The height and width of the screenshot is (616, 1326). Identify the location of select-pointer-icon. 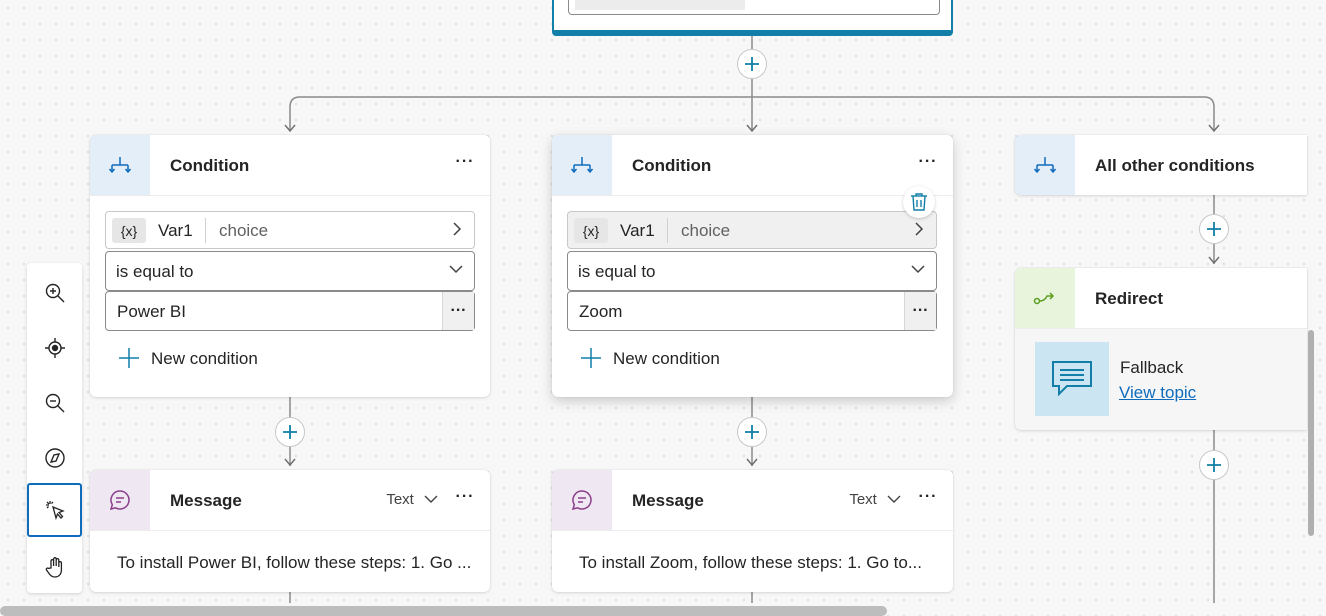
(54, 510).